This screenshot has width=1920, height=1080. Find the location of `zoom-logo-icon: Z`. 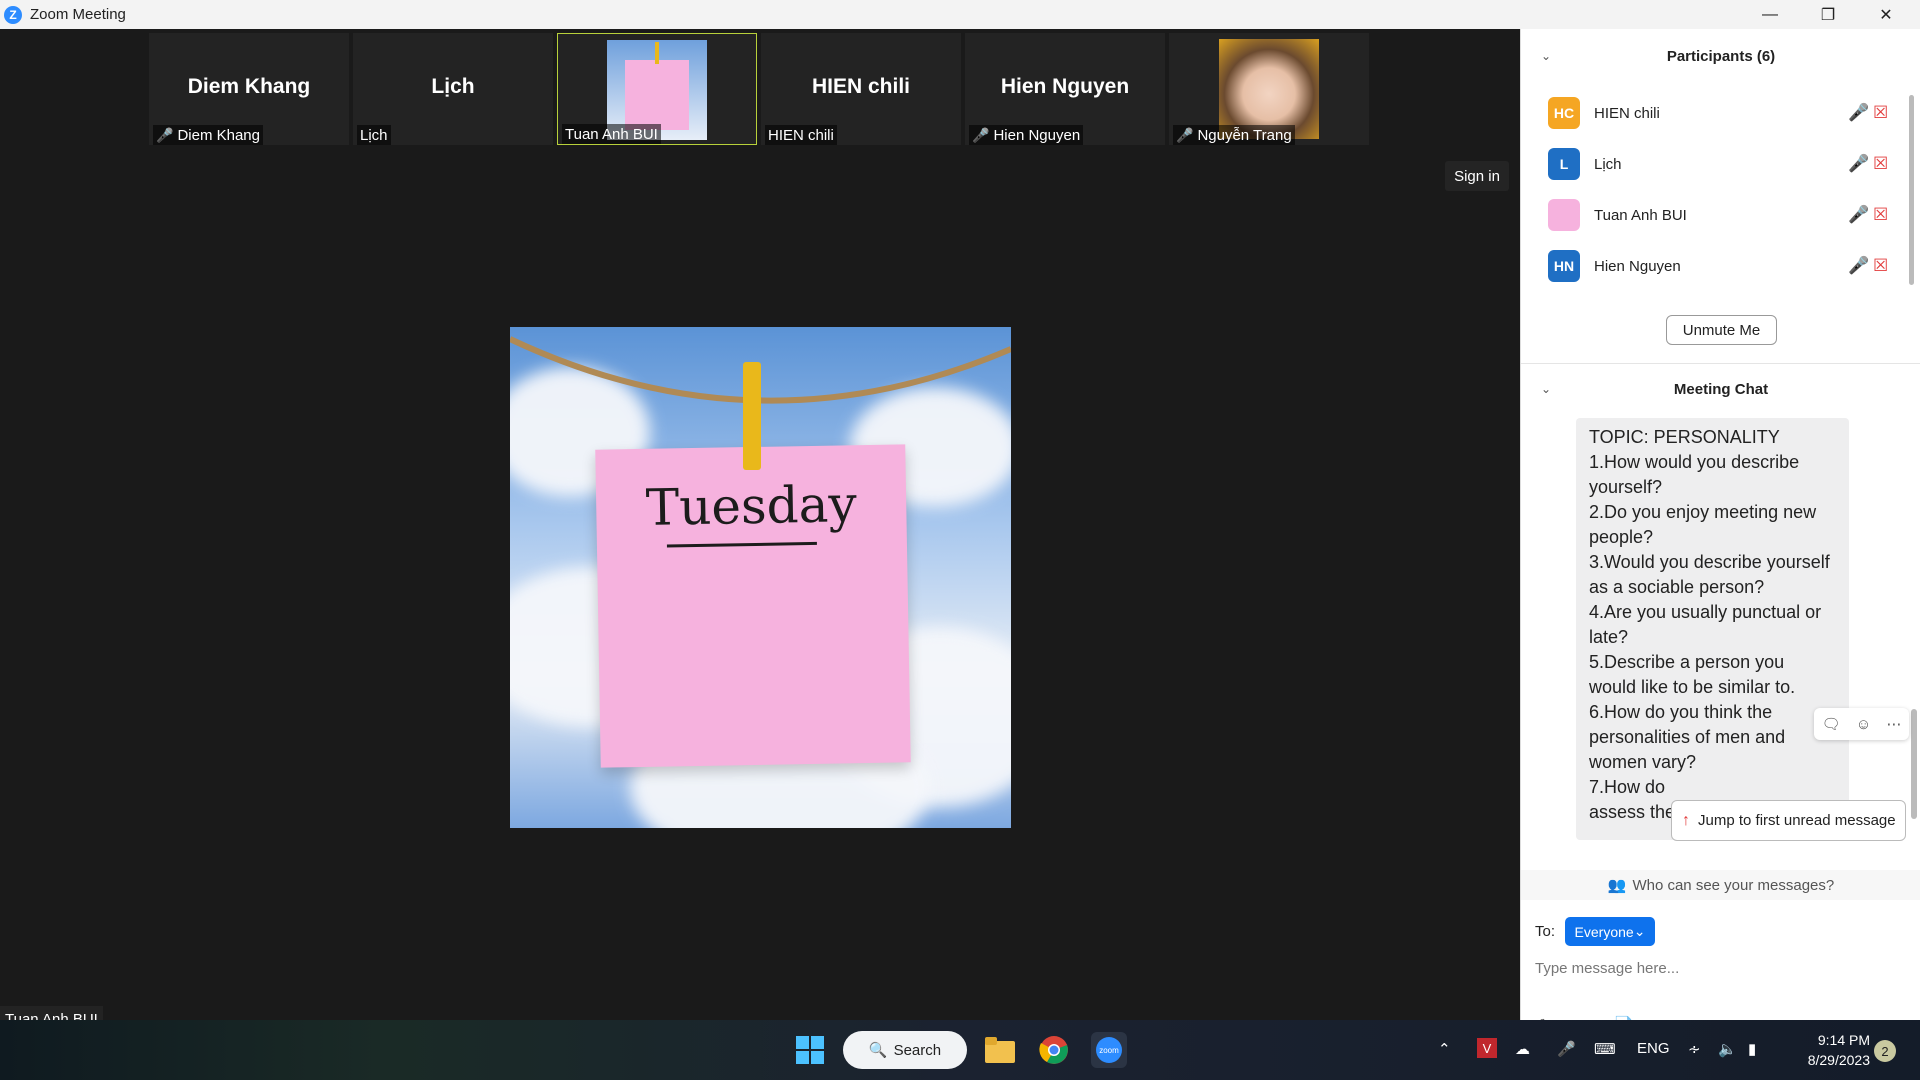

zoom-logo-icon: Z is located at coordinates (13, 14).